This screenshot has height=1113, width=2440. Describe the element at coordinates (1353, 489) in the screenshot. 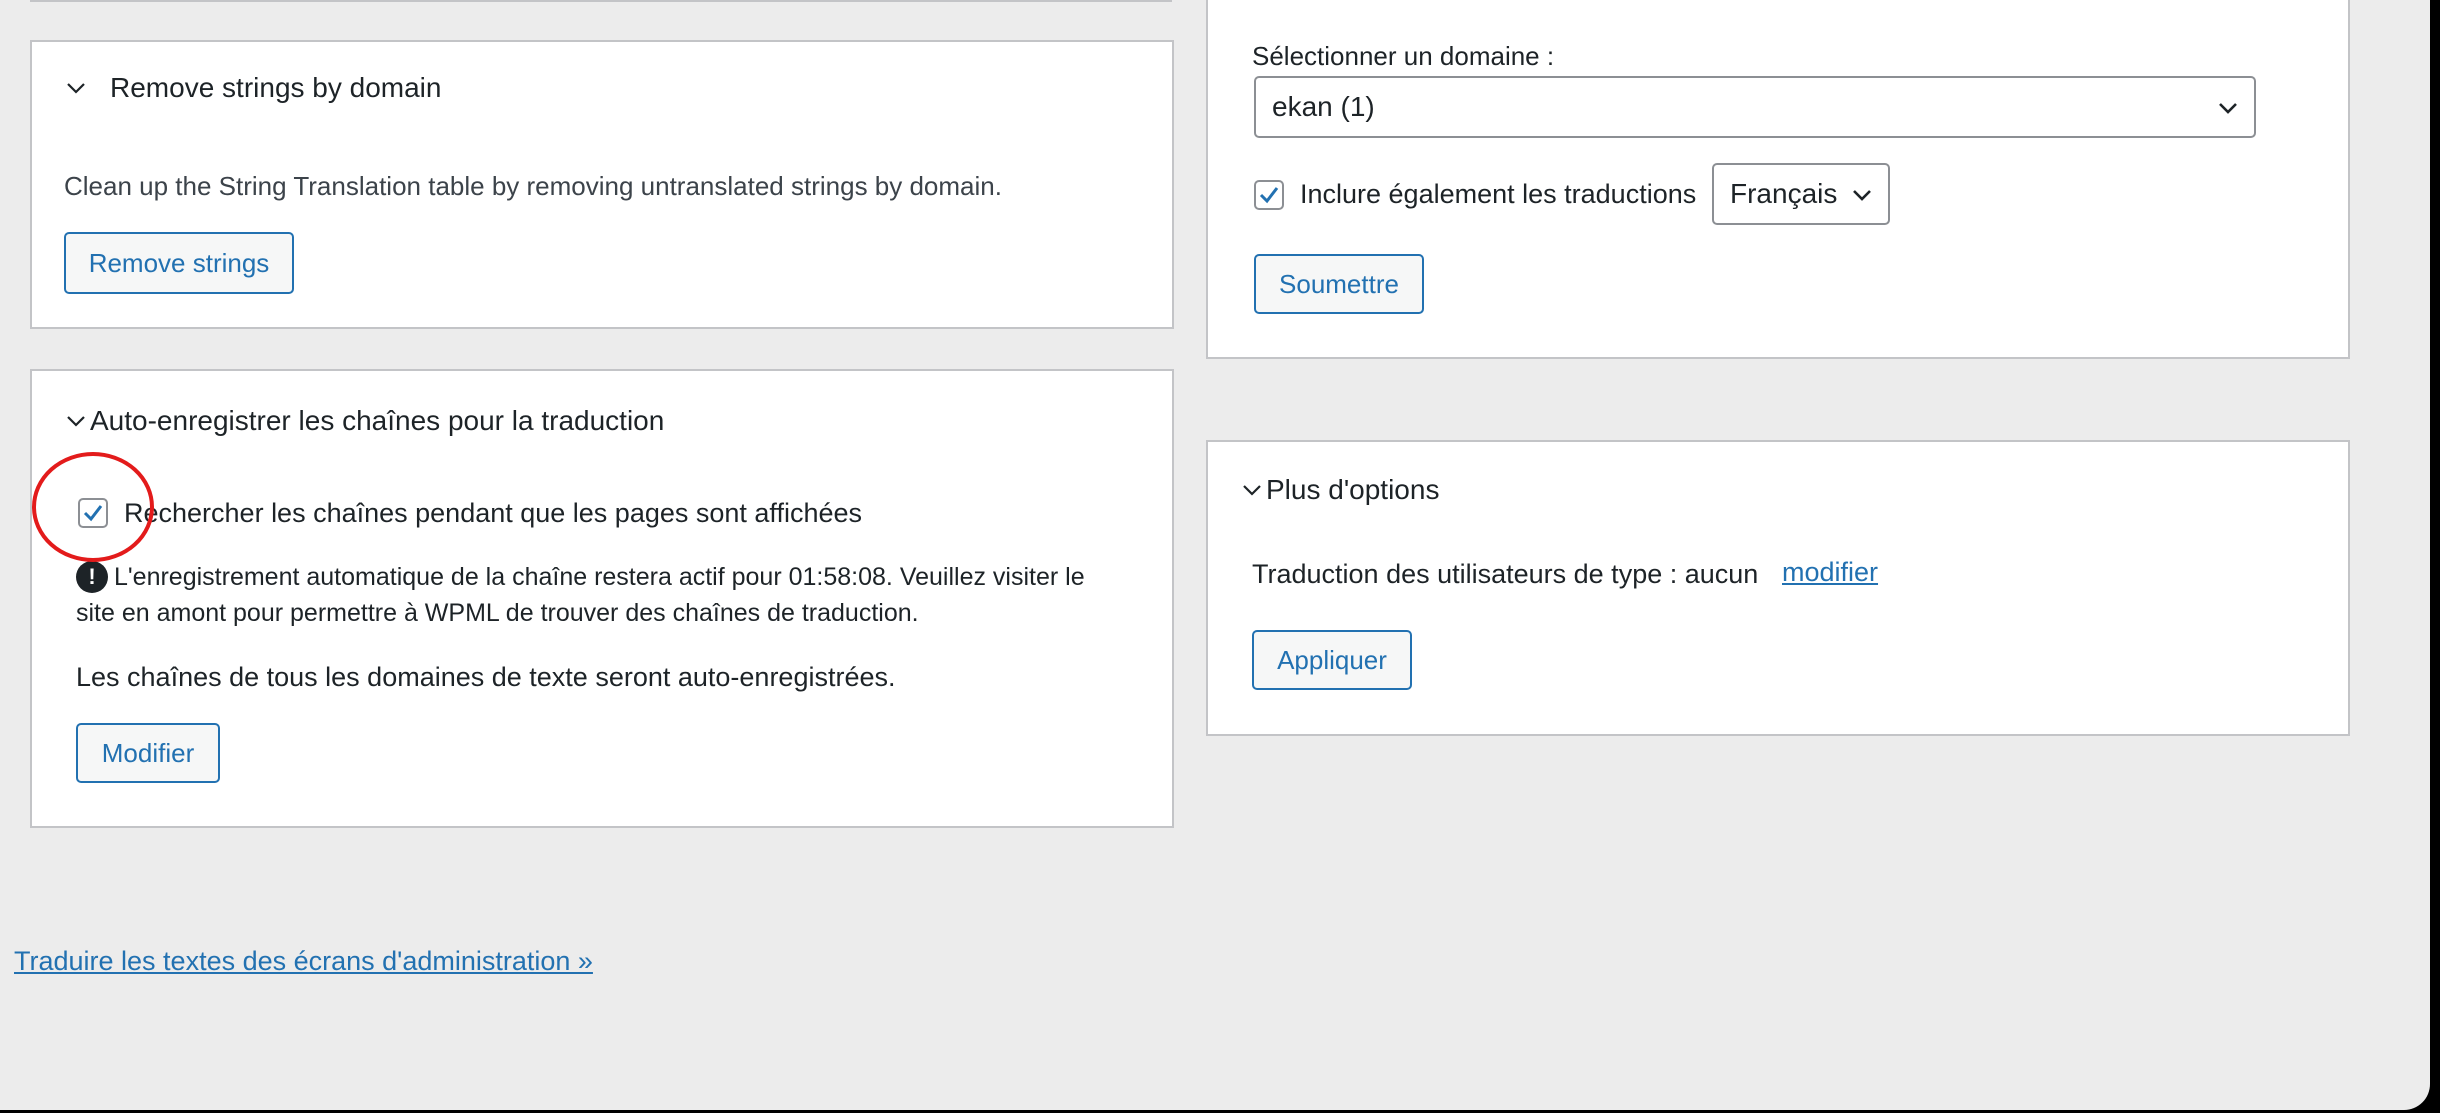

I see `more-options-title: Plus d'options` at that location.